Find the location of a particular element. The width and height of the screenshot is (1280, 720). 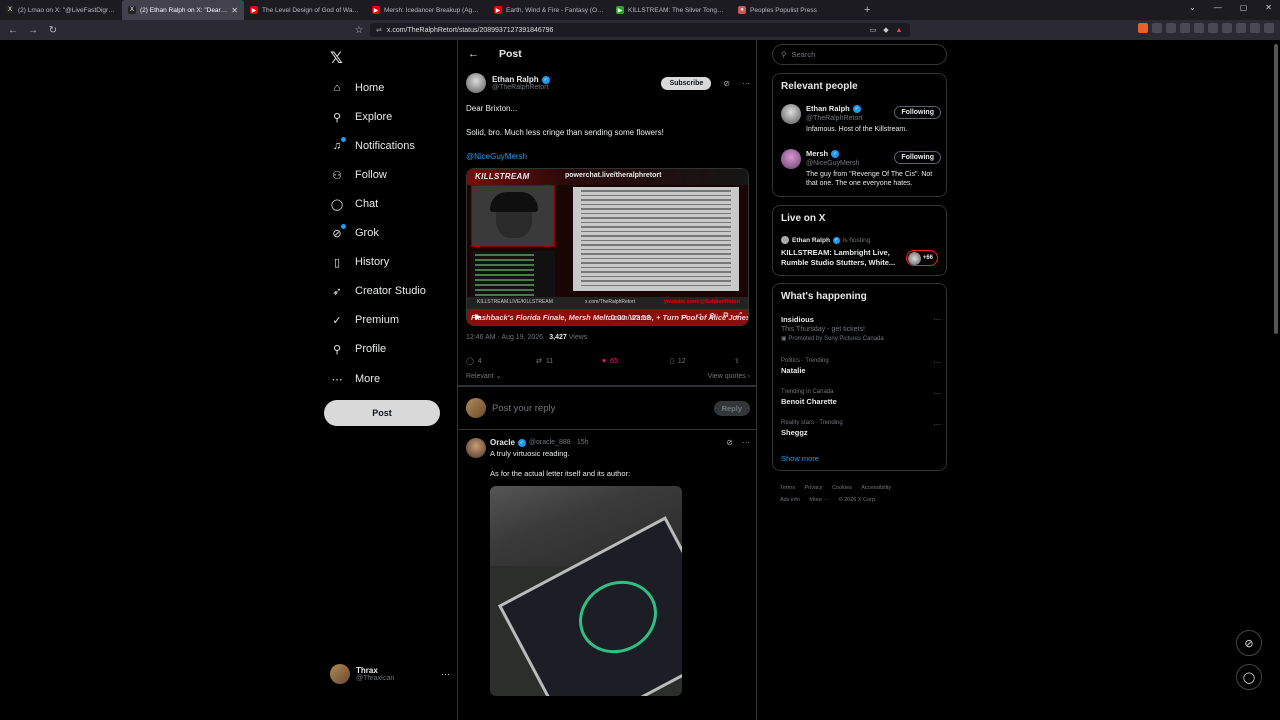

footer-link: More ··· is located at coordinates (819, 500).